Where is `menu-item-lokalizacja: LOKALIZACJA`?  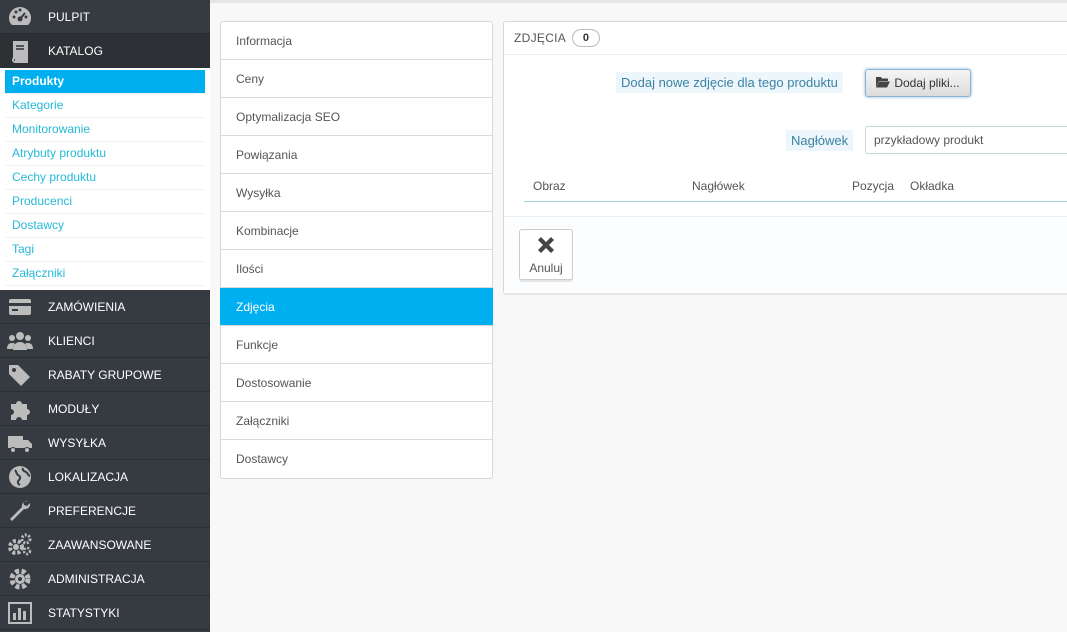 menu-item-lokalizacja: LOKALIZACJA is located at coordinates (105, 477).